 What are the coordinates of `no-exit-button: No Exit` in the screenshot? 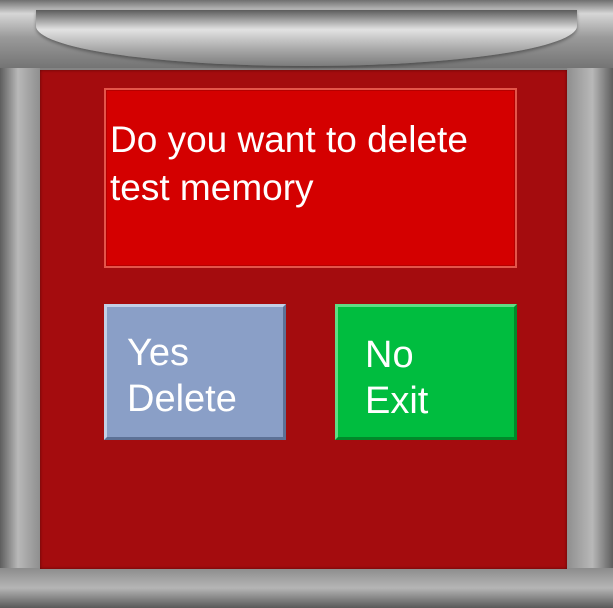 It's located at (426, 372).